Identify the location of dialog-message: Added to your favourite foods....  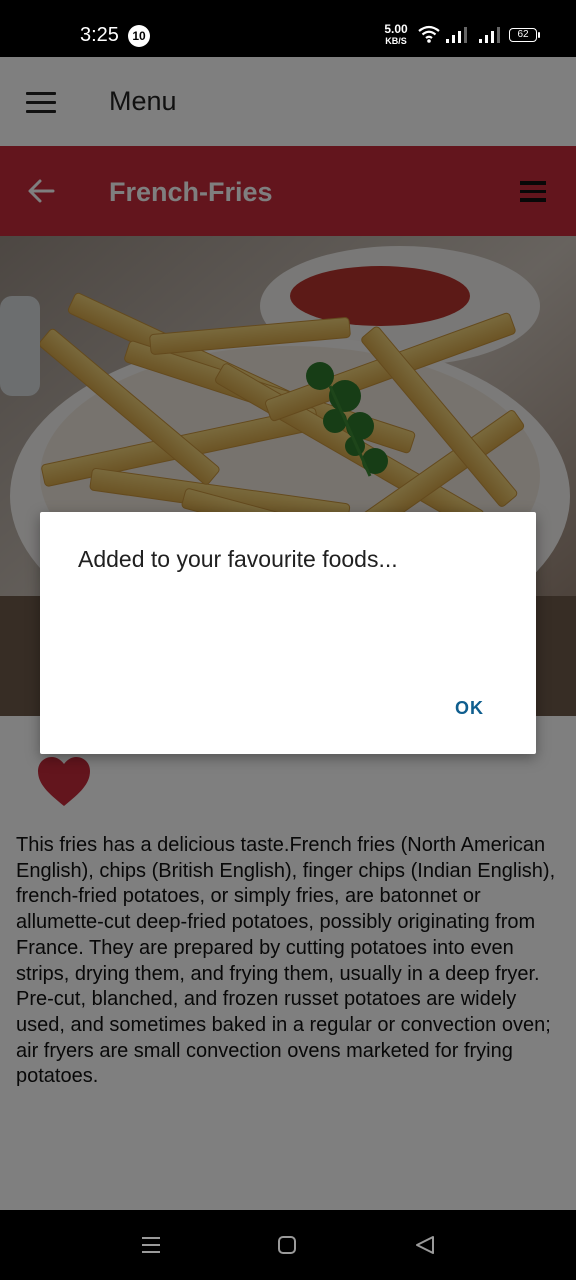
(238, 559).